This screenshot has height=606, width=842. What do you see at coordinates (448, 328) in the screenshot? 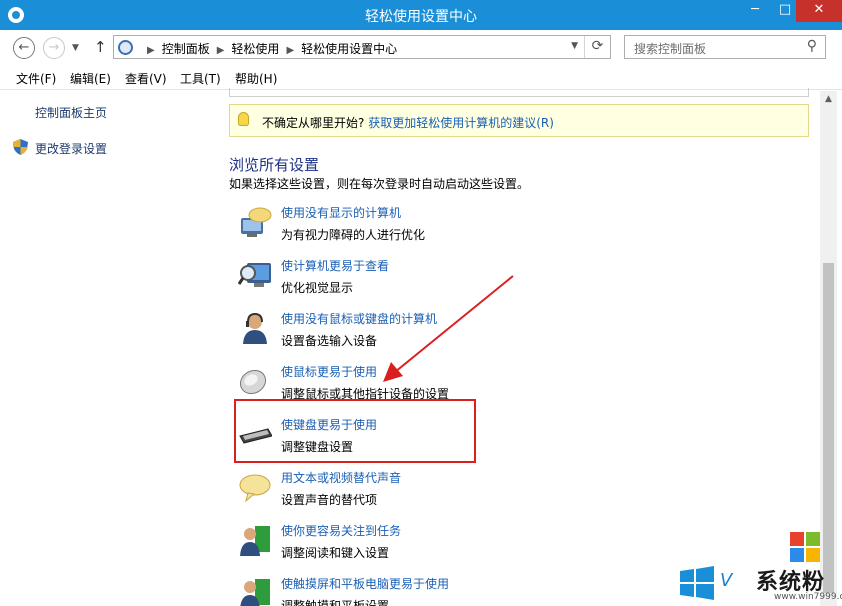
I see `annotation-arrow-icon` at bounding box center [448, 328].